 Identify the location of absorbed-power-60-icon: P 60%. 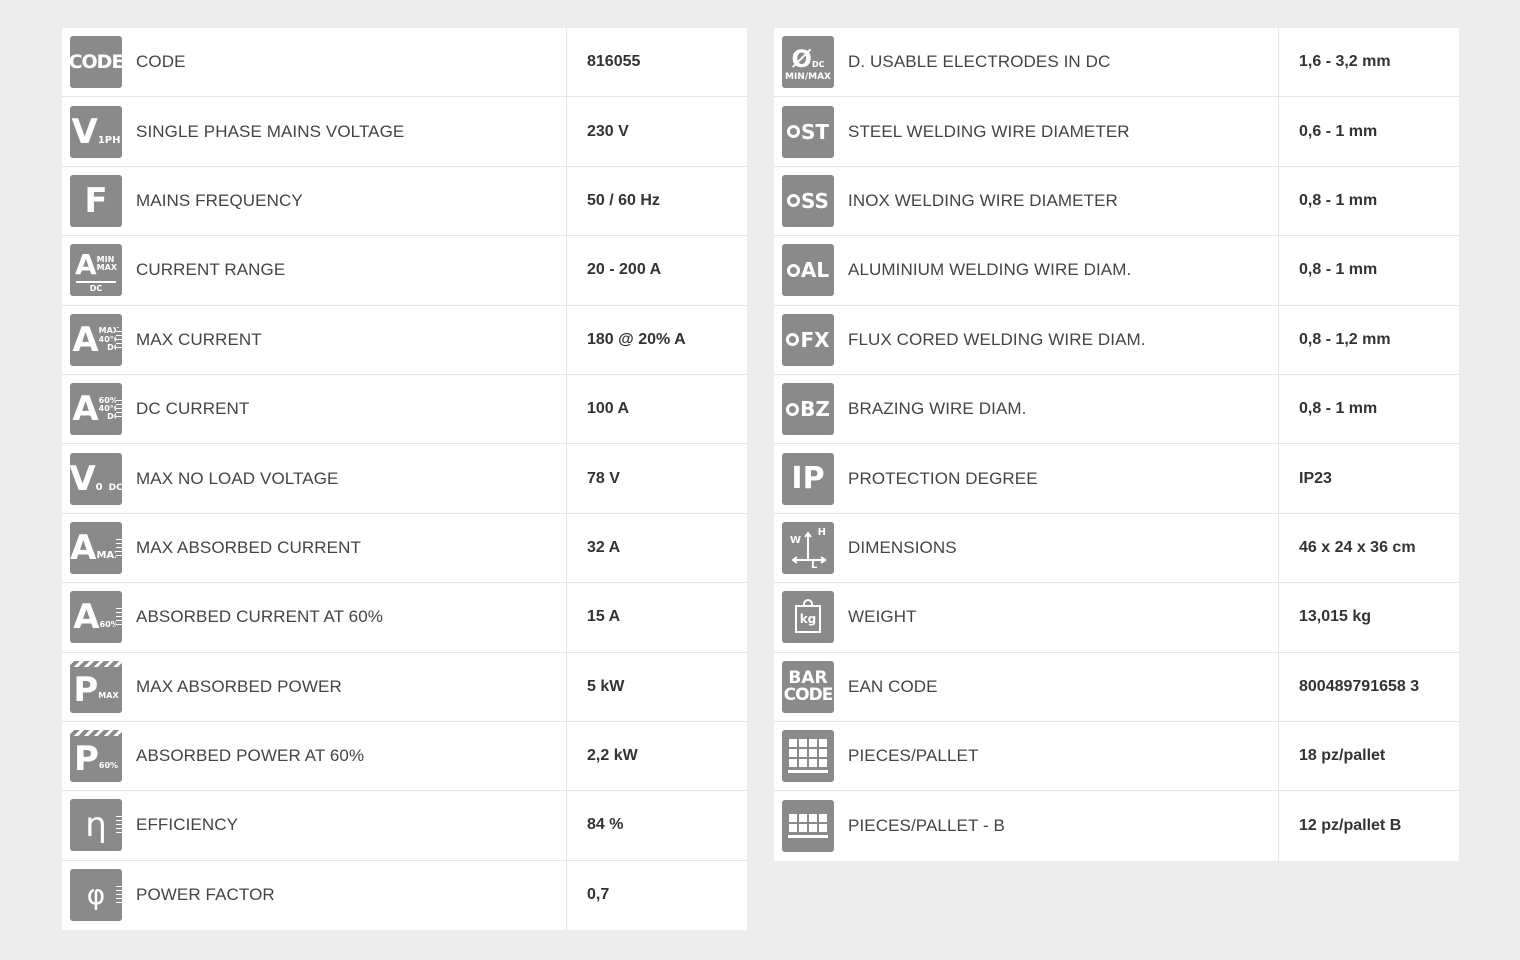
(96, 756).